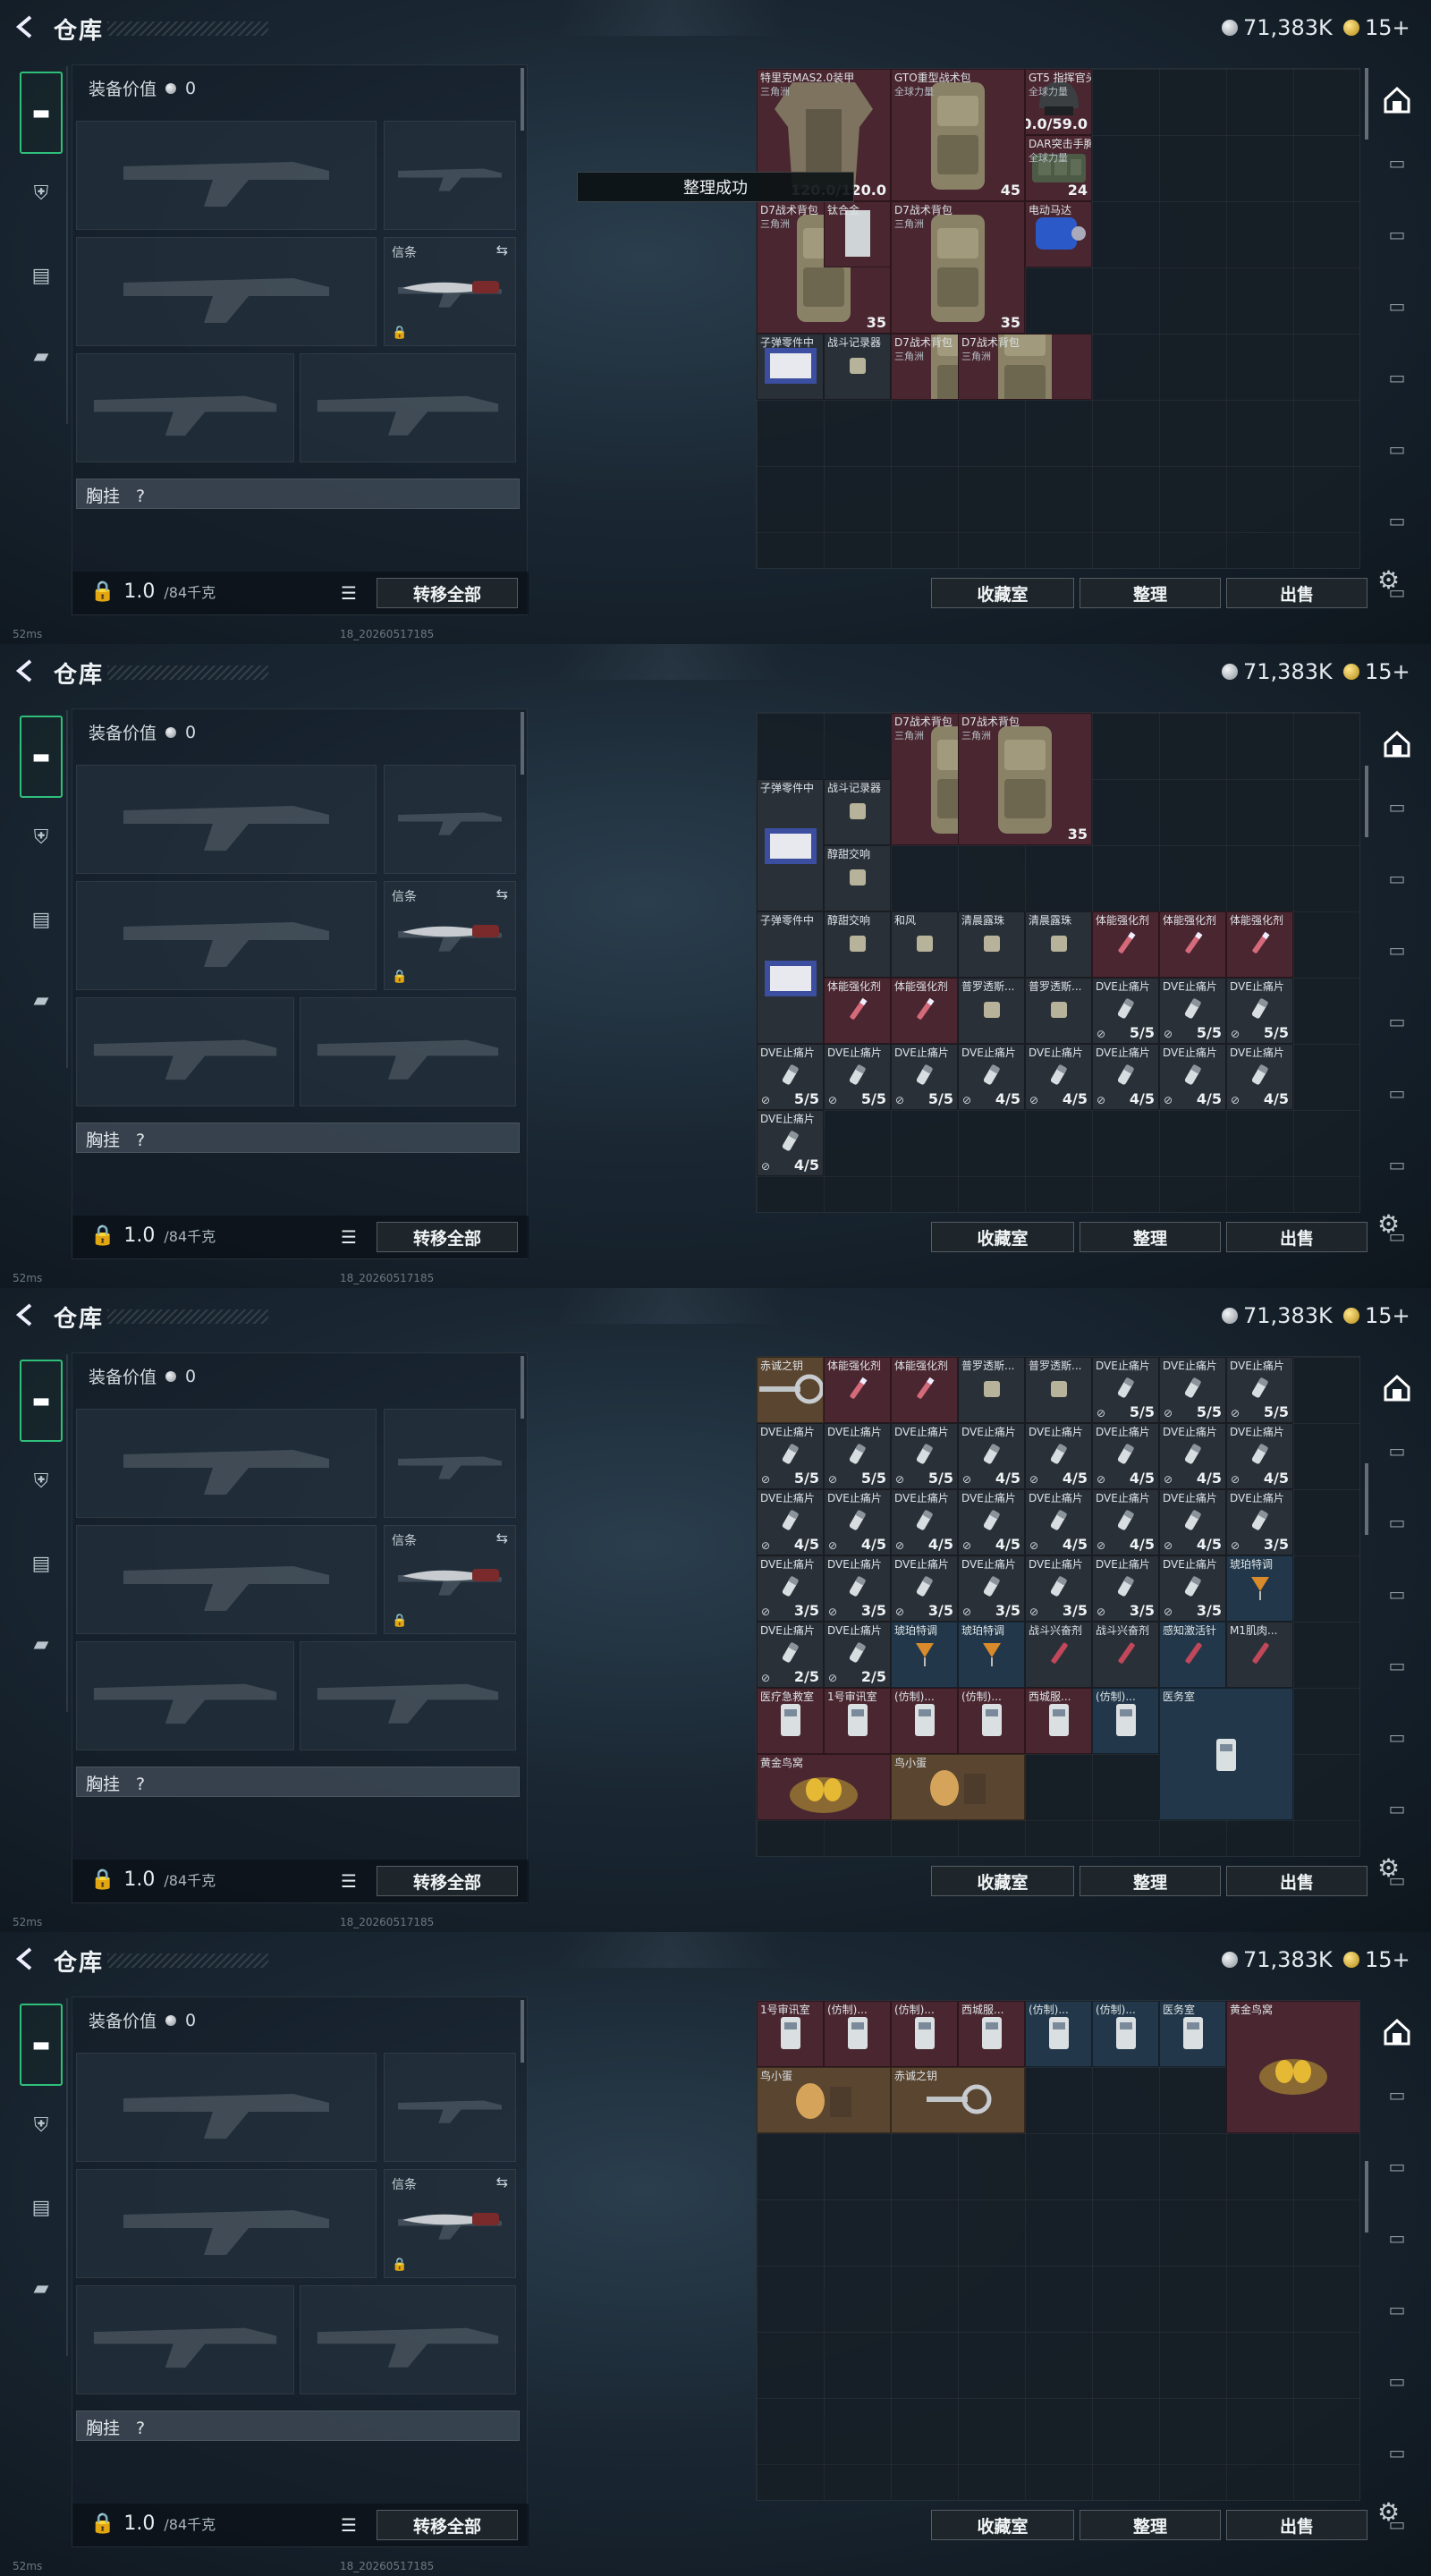  What do you see at coordinates (858, 1655) in the screenshot?
I see `storage-item: DVE止痛片 2/5 ⊘` at bounding box center [858, 1655].